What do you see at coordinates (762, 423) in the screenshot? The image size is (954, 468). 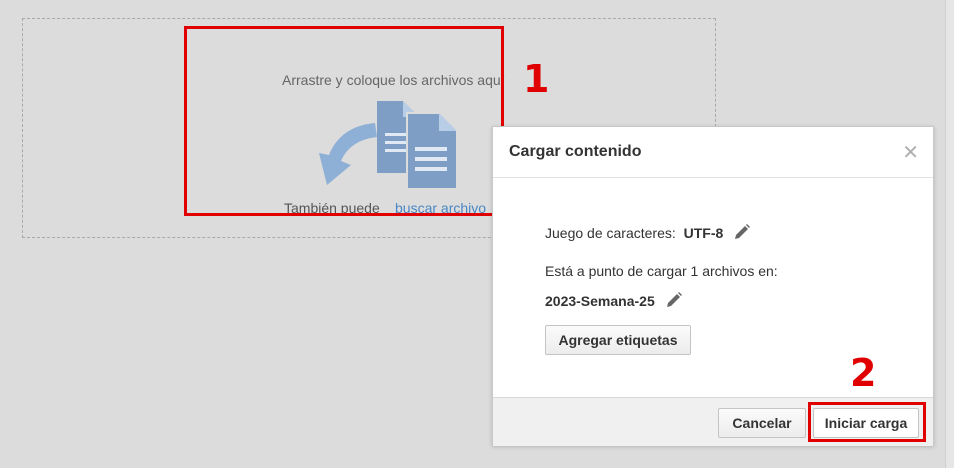 I see `cancel-button: Cancelar` at bounding box center [762, 423].